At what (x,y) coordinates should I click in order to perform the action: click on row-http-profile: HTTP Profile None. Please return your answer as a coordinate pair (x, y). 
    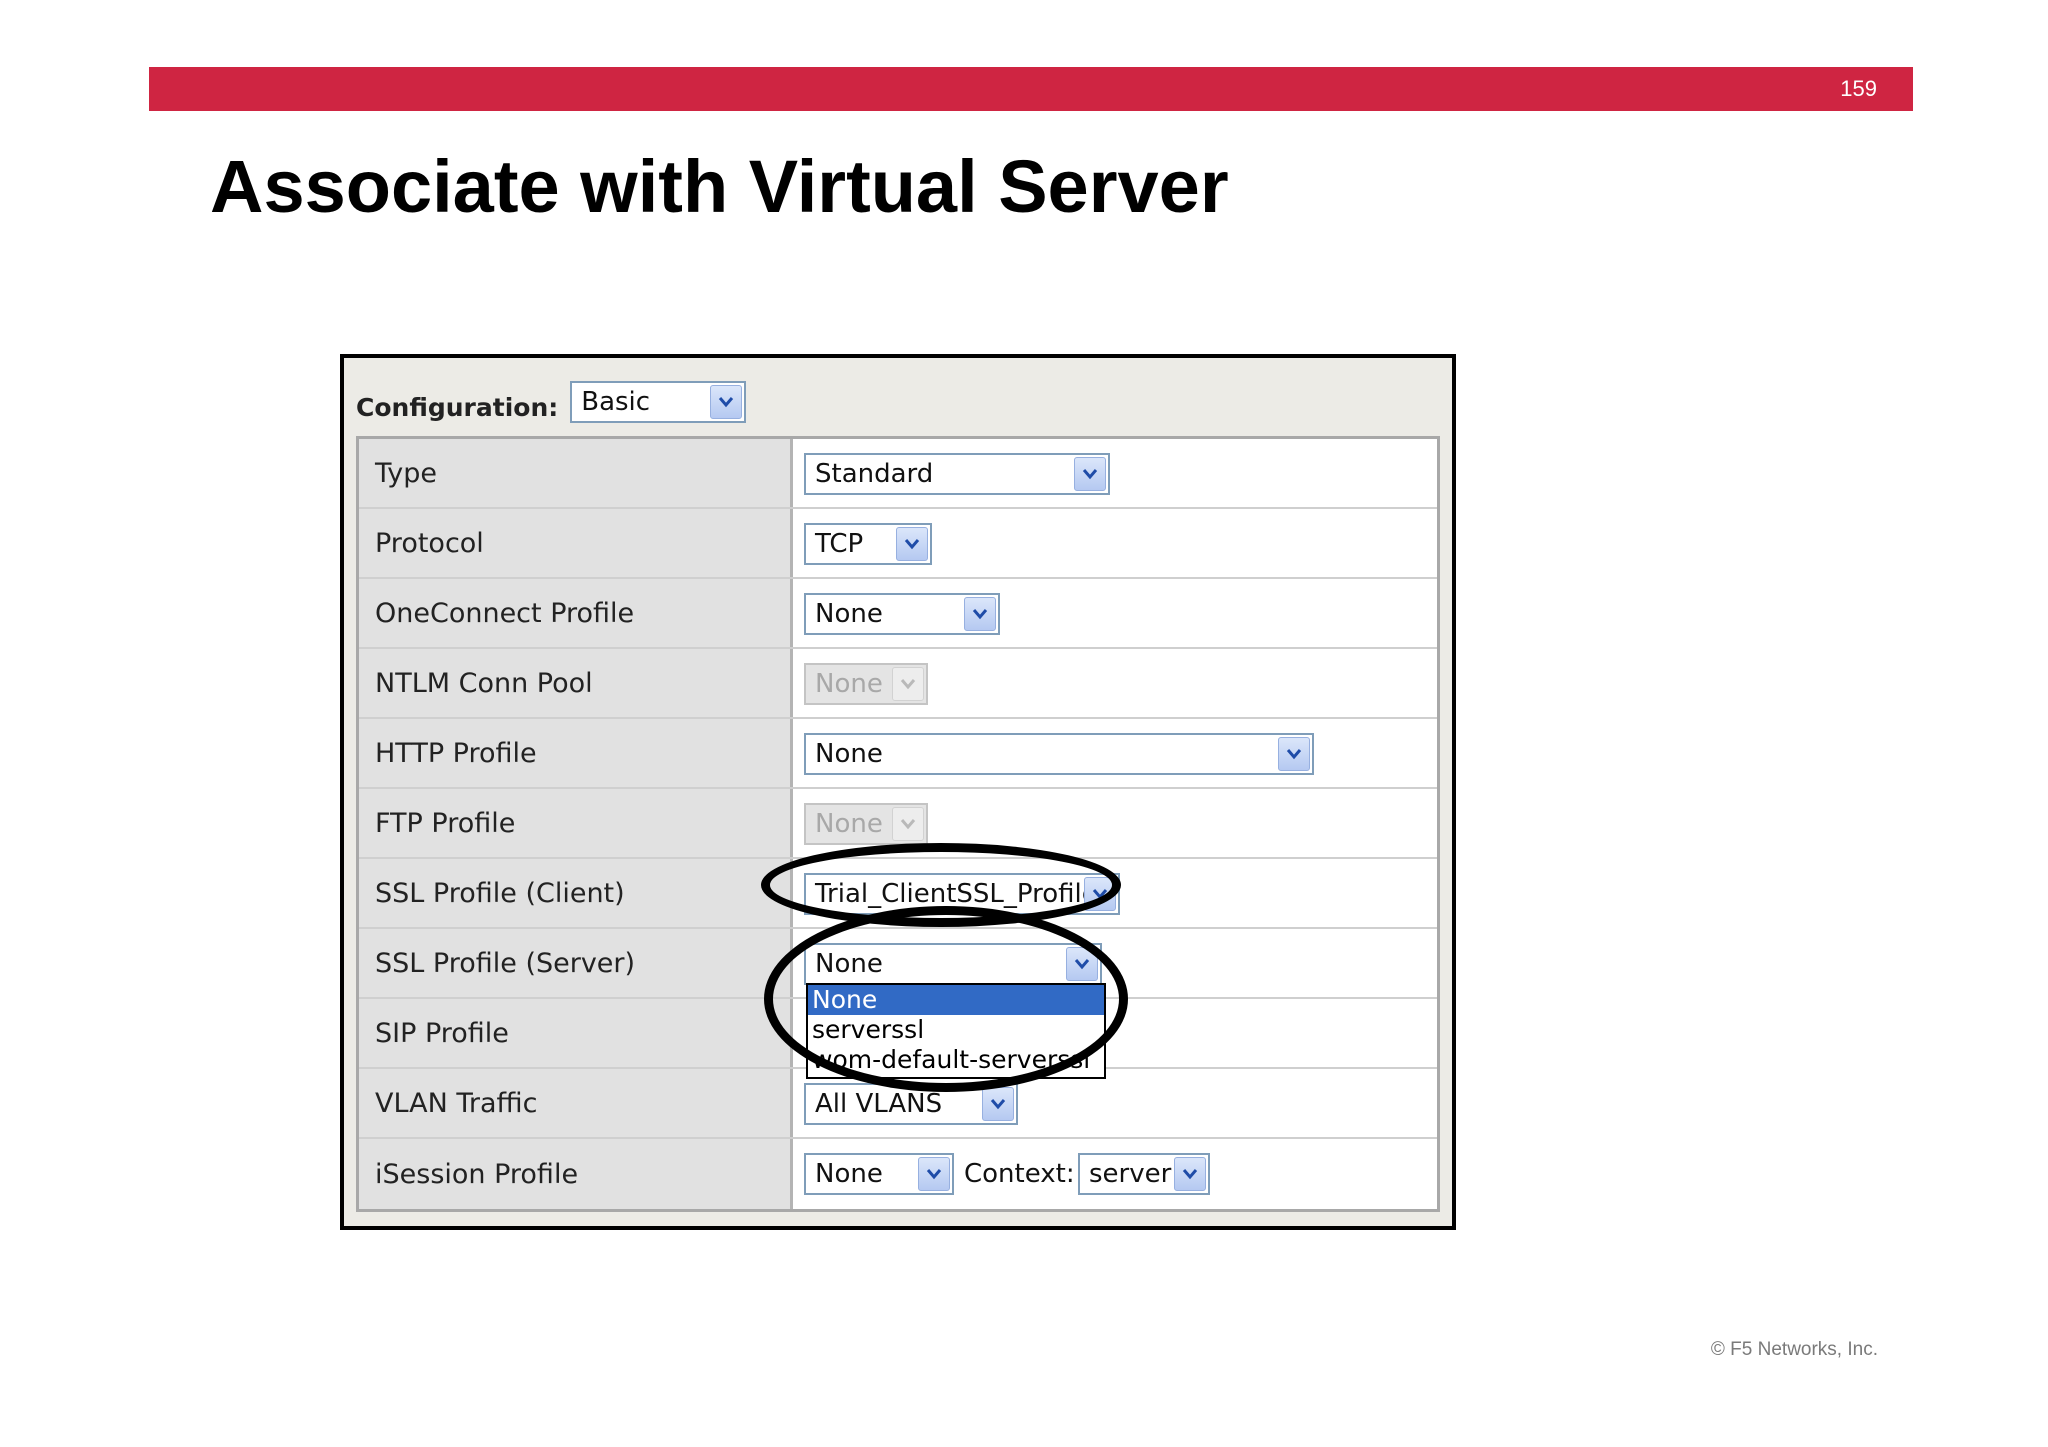
    Looking at the image, I should click on (898, 754).